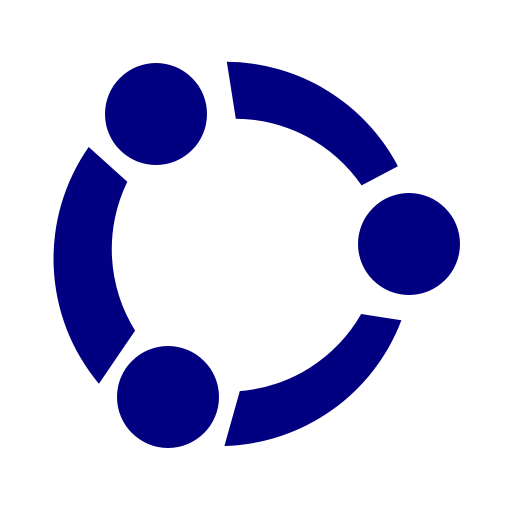 This screenshot has width=512, height=512. What do you see at coordinates (168, 397) in the screenshot?
I see `node-bottom-left` at bounding box center [168, 397].